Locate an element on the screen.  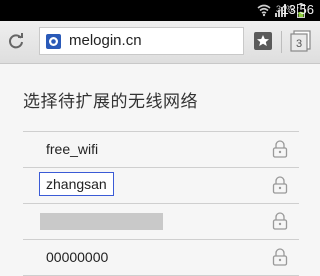
network-row is located at coordinates (161, 221).